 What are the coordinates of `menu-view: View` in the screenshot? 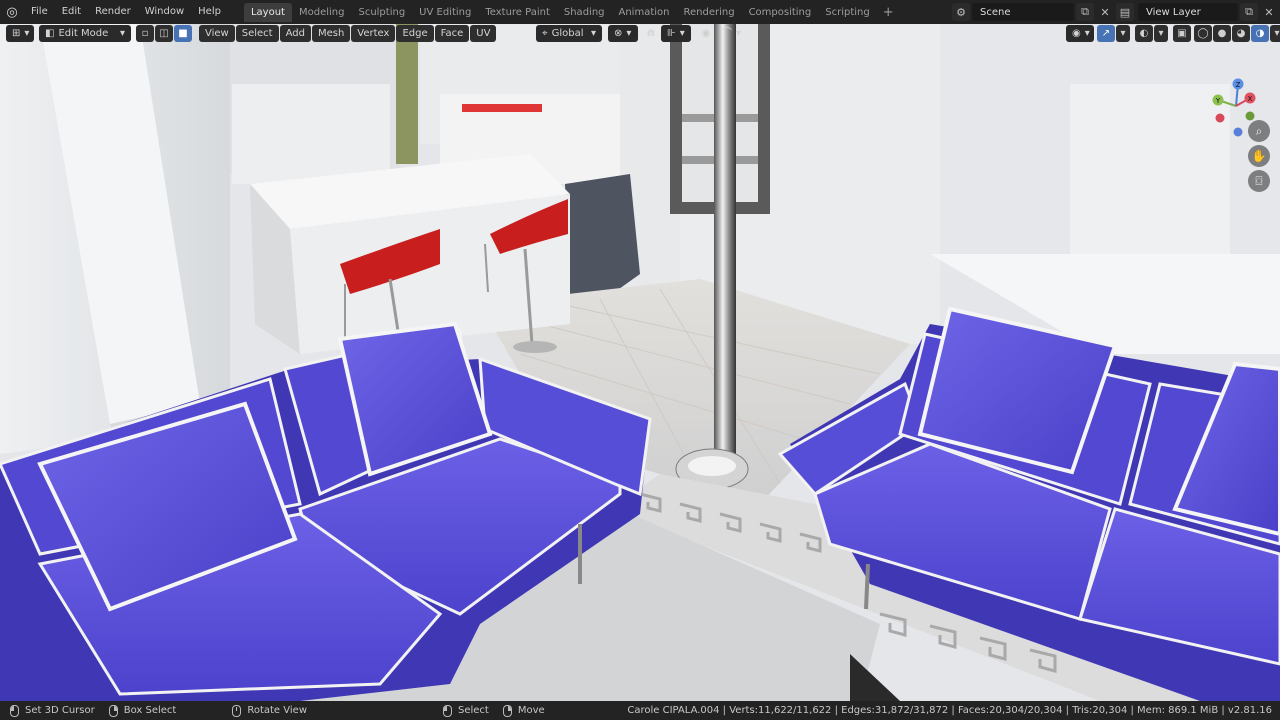 It's located at (217, 33).